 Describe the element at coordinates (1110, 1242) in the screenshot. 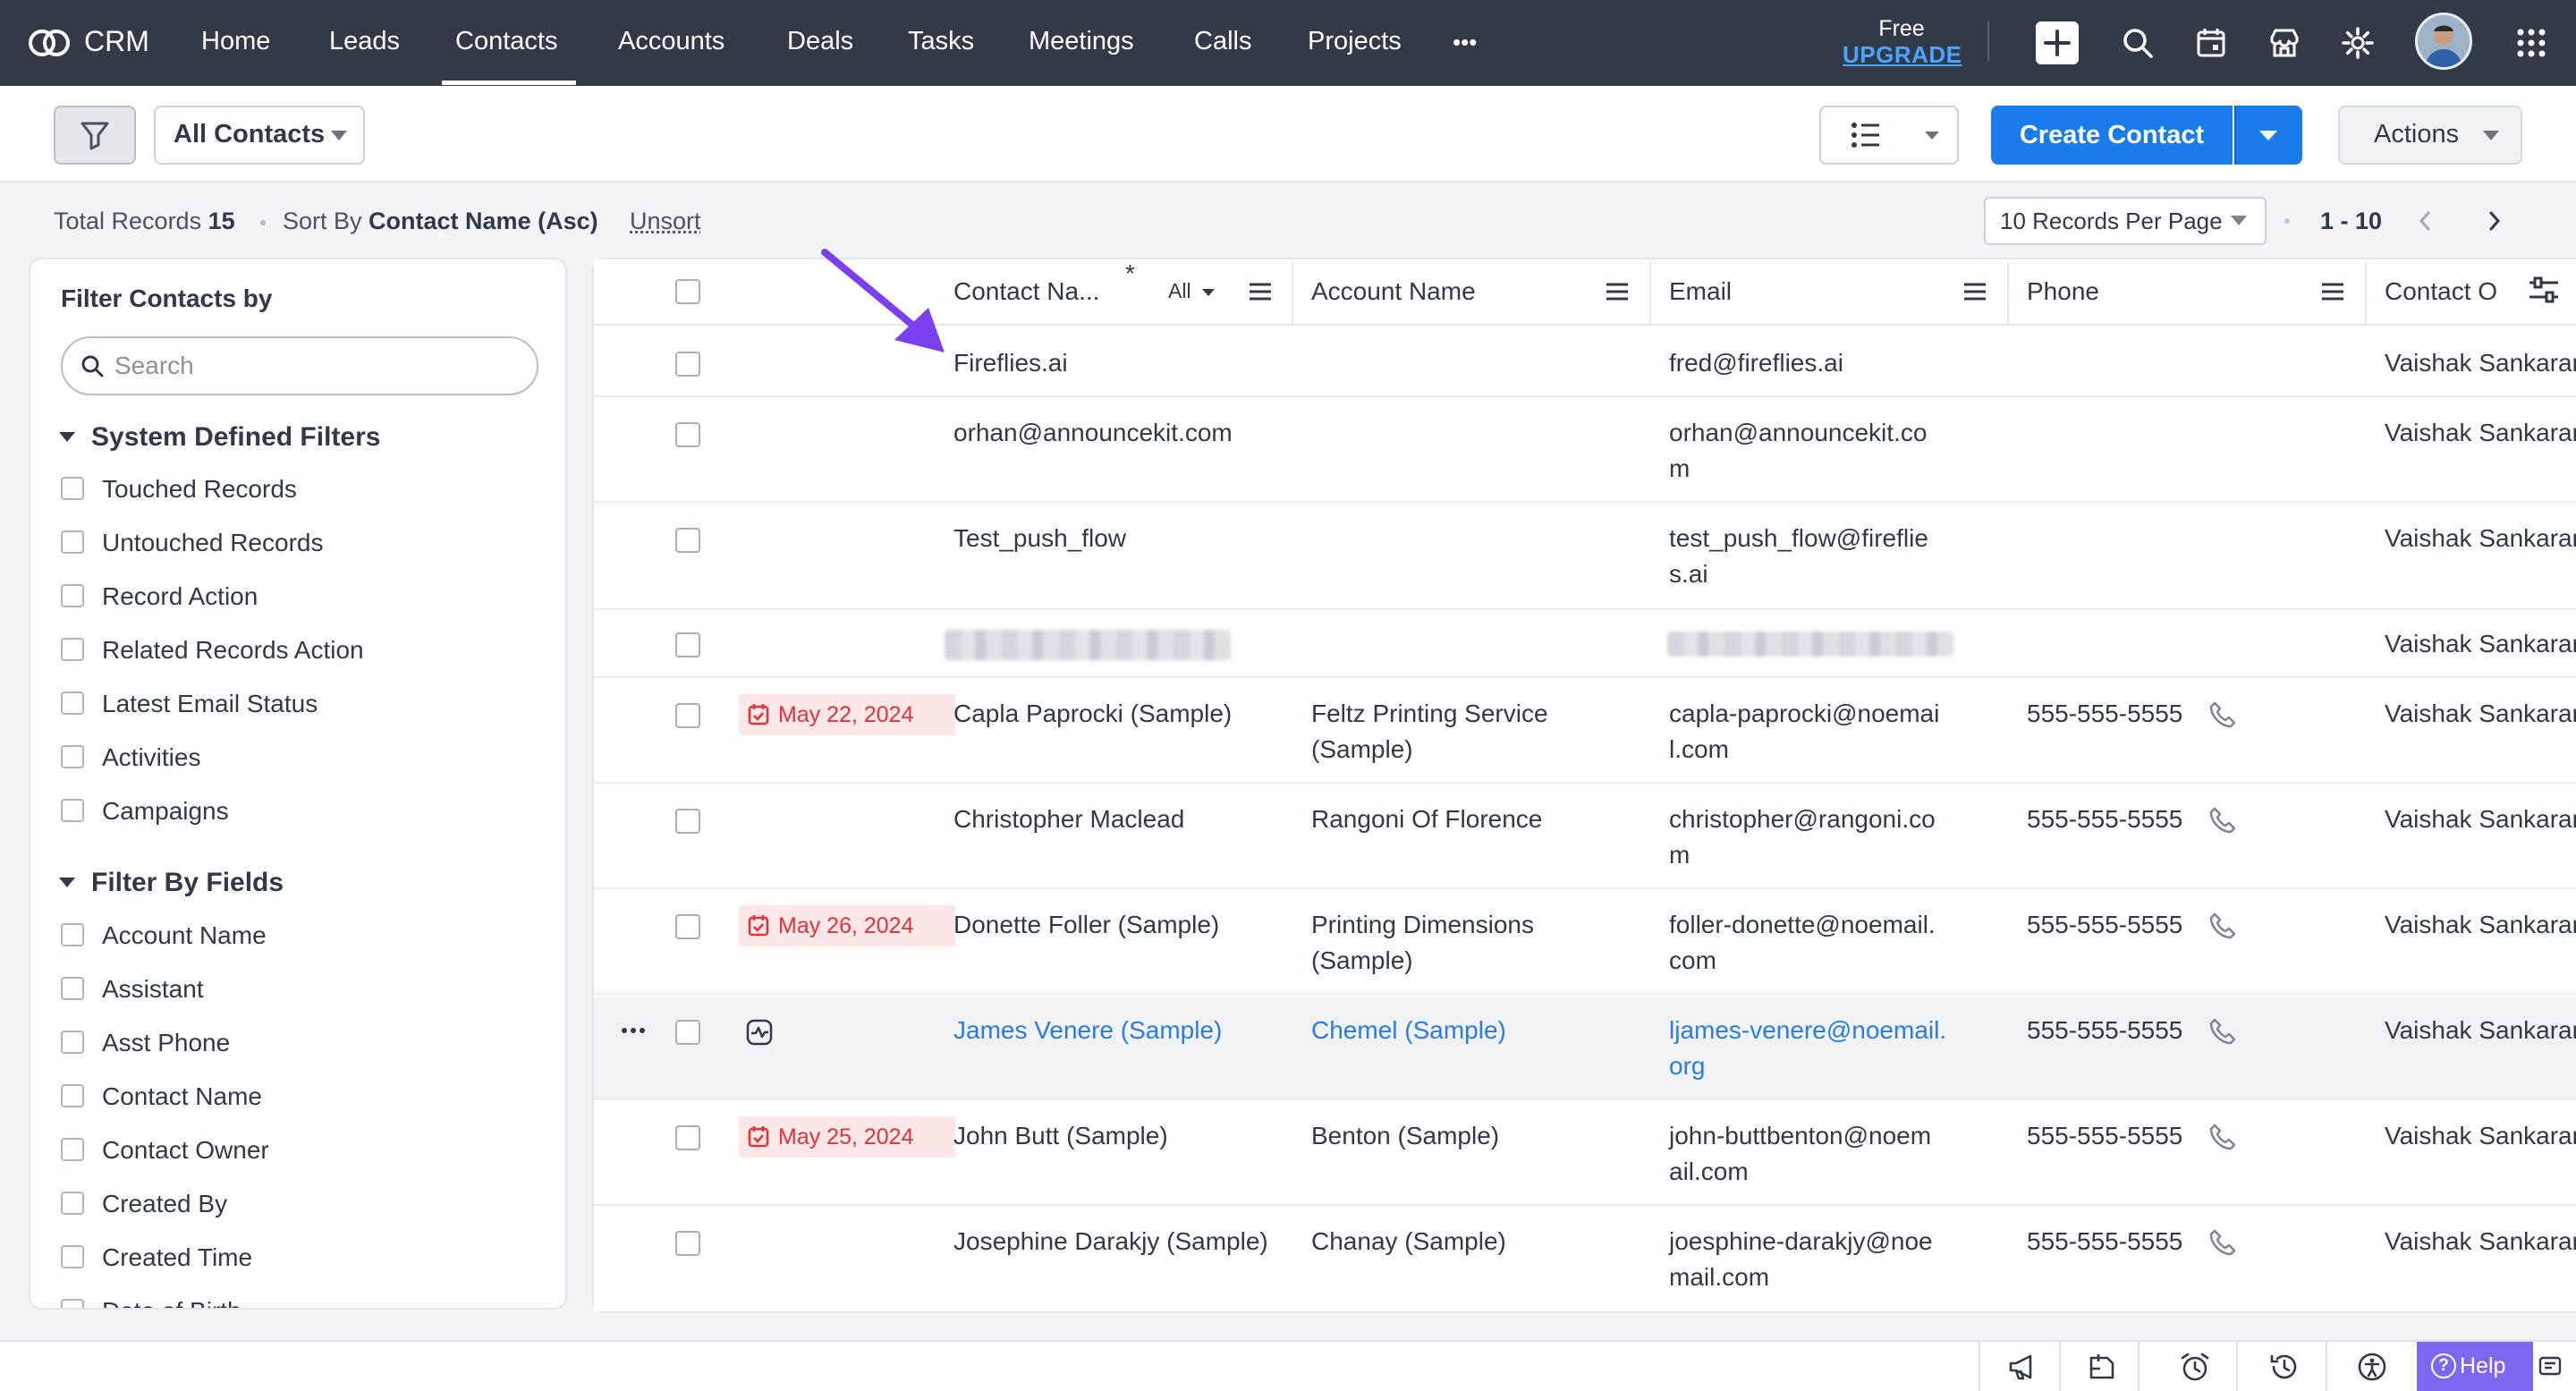

I see `contact-name-cell: Josephine Darakjy (Sample)` at that location.